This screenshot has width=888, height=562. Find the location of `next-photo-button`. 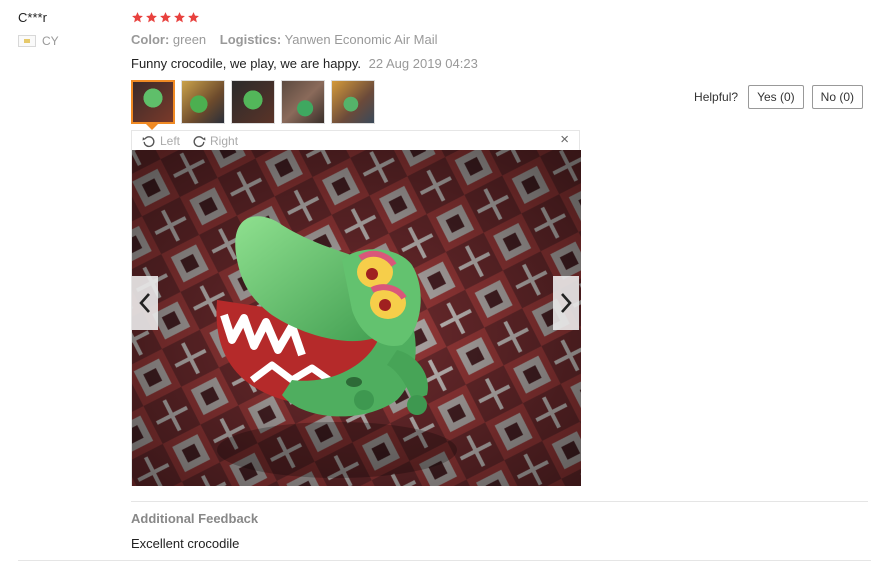

next-photo-button is located at coordinates (566, 303).